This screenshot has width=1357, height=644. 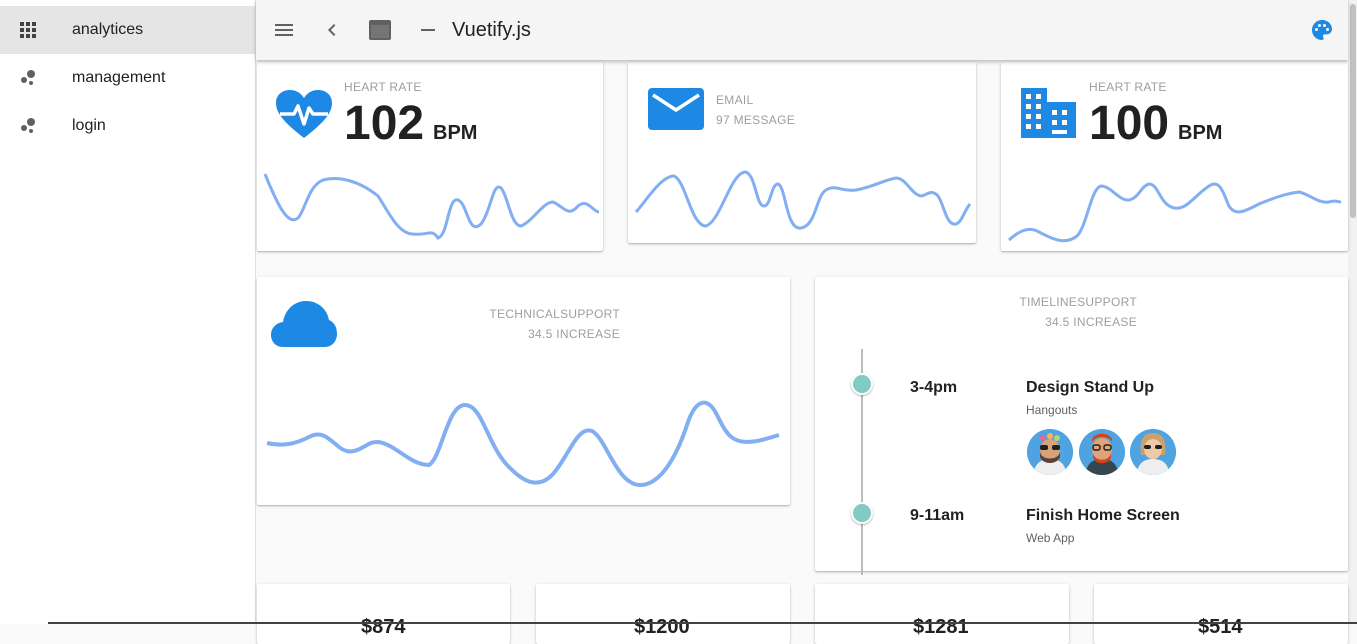 What do you see at coordinates (1221, 614) in the screenshot?
I see `stat-card: $514` at bounding box center [1221, 614].